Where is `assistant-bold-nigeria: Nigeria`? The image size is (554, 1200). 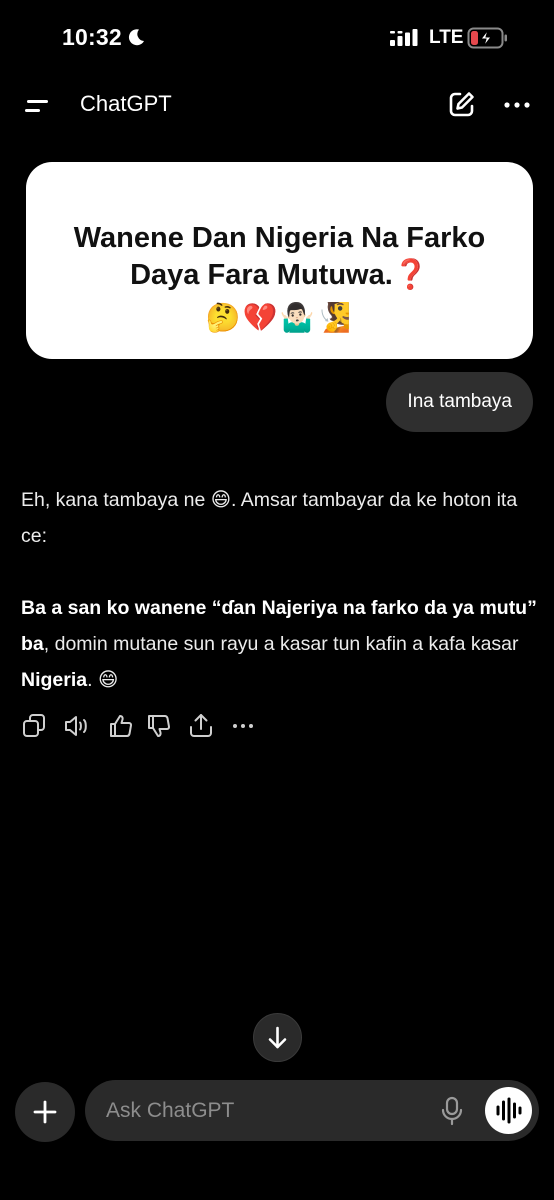
assistant-bold-nigeria: Nigeria is located at coordinates (54, 680).